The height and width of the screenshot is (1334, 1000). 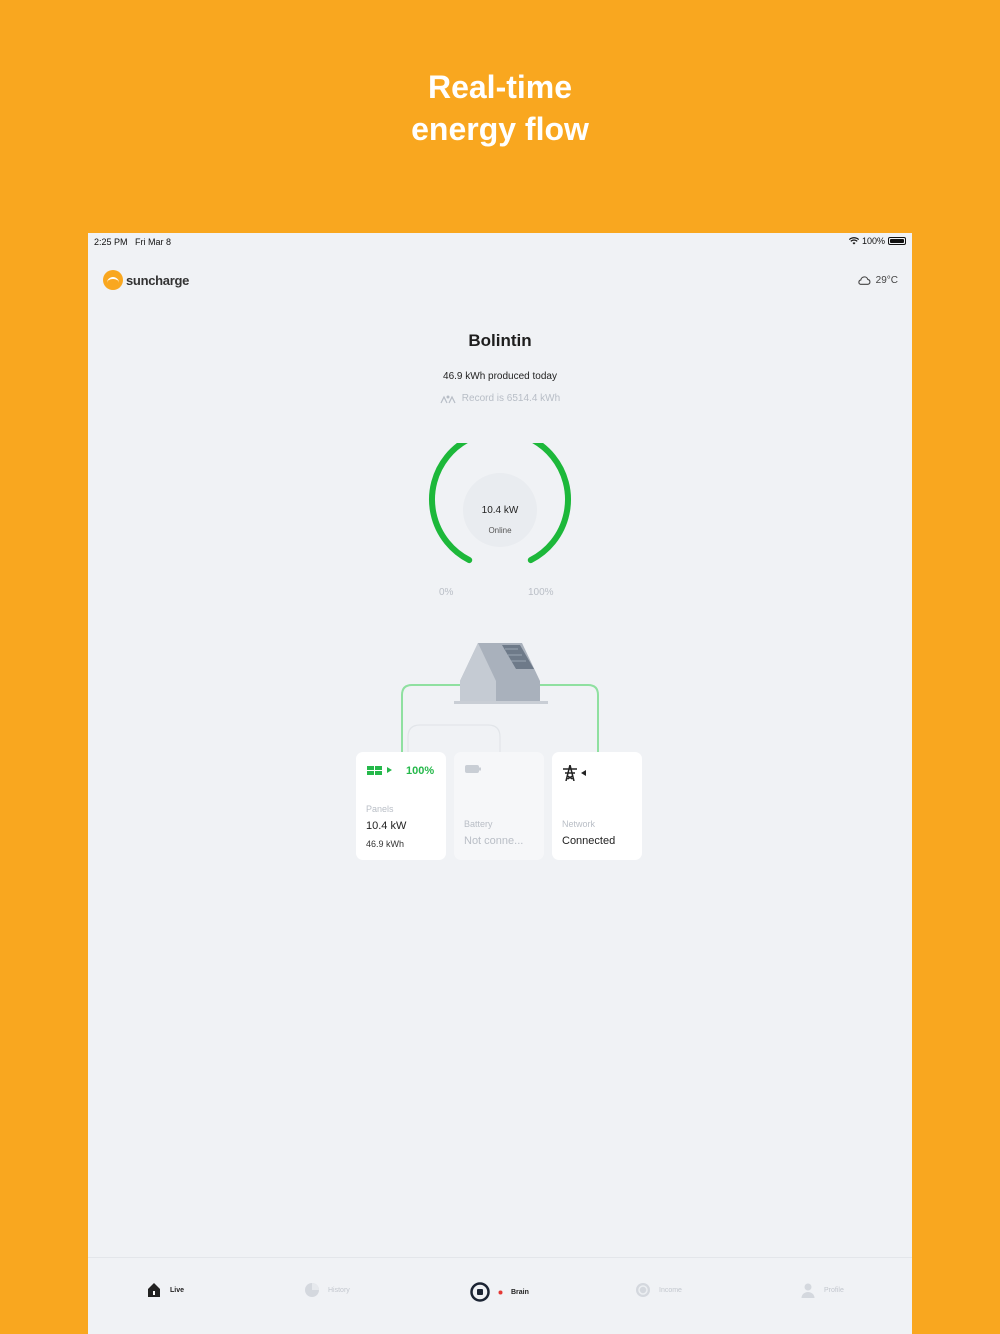 What do you see at coordinates (579, 824) in the screenshot?
I see `network-label: Network` at bounding box center [579, 824].